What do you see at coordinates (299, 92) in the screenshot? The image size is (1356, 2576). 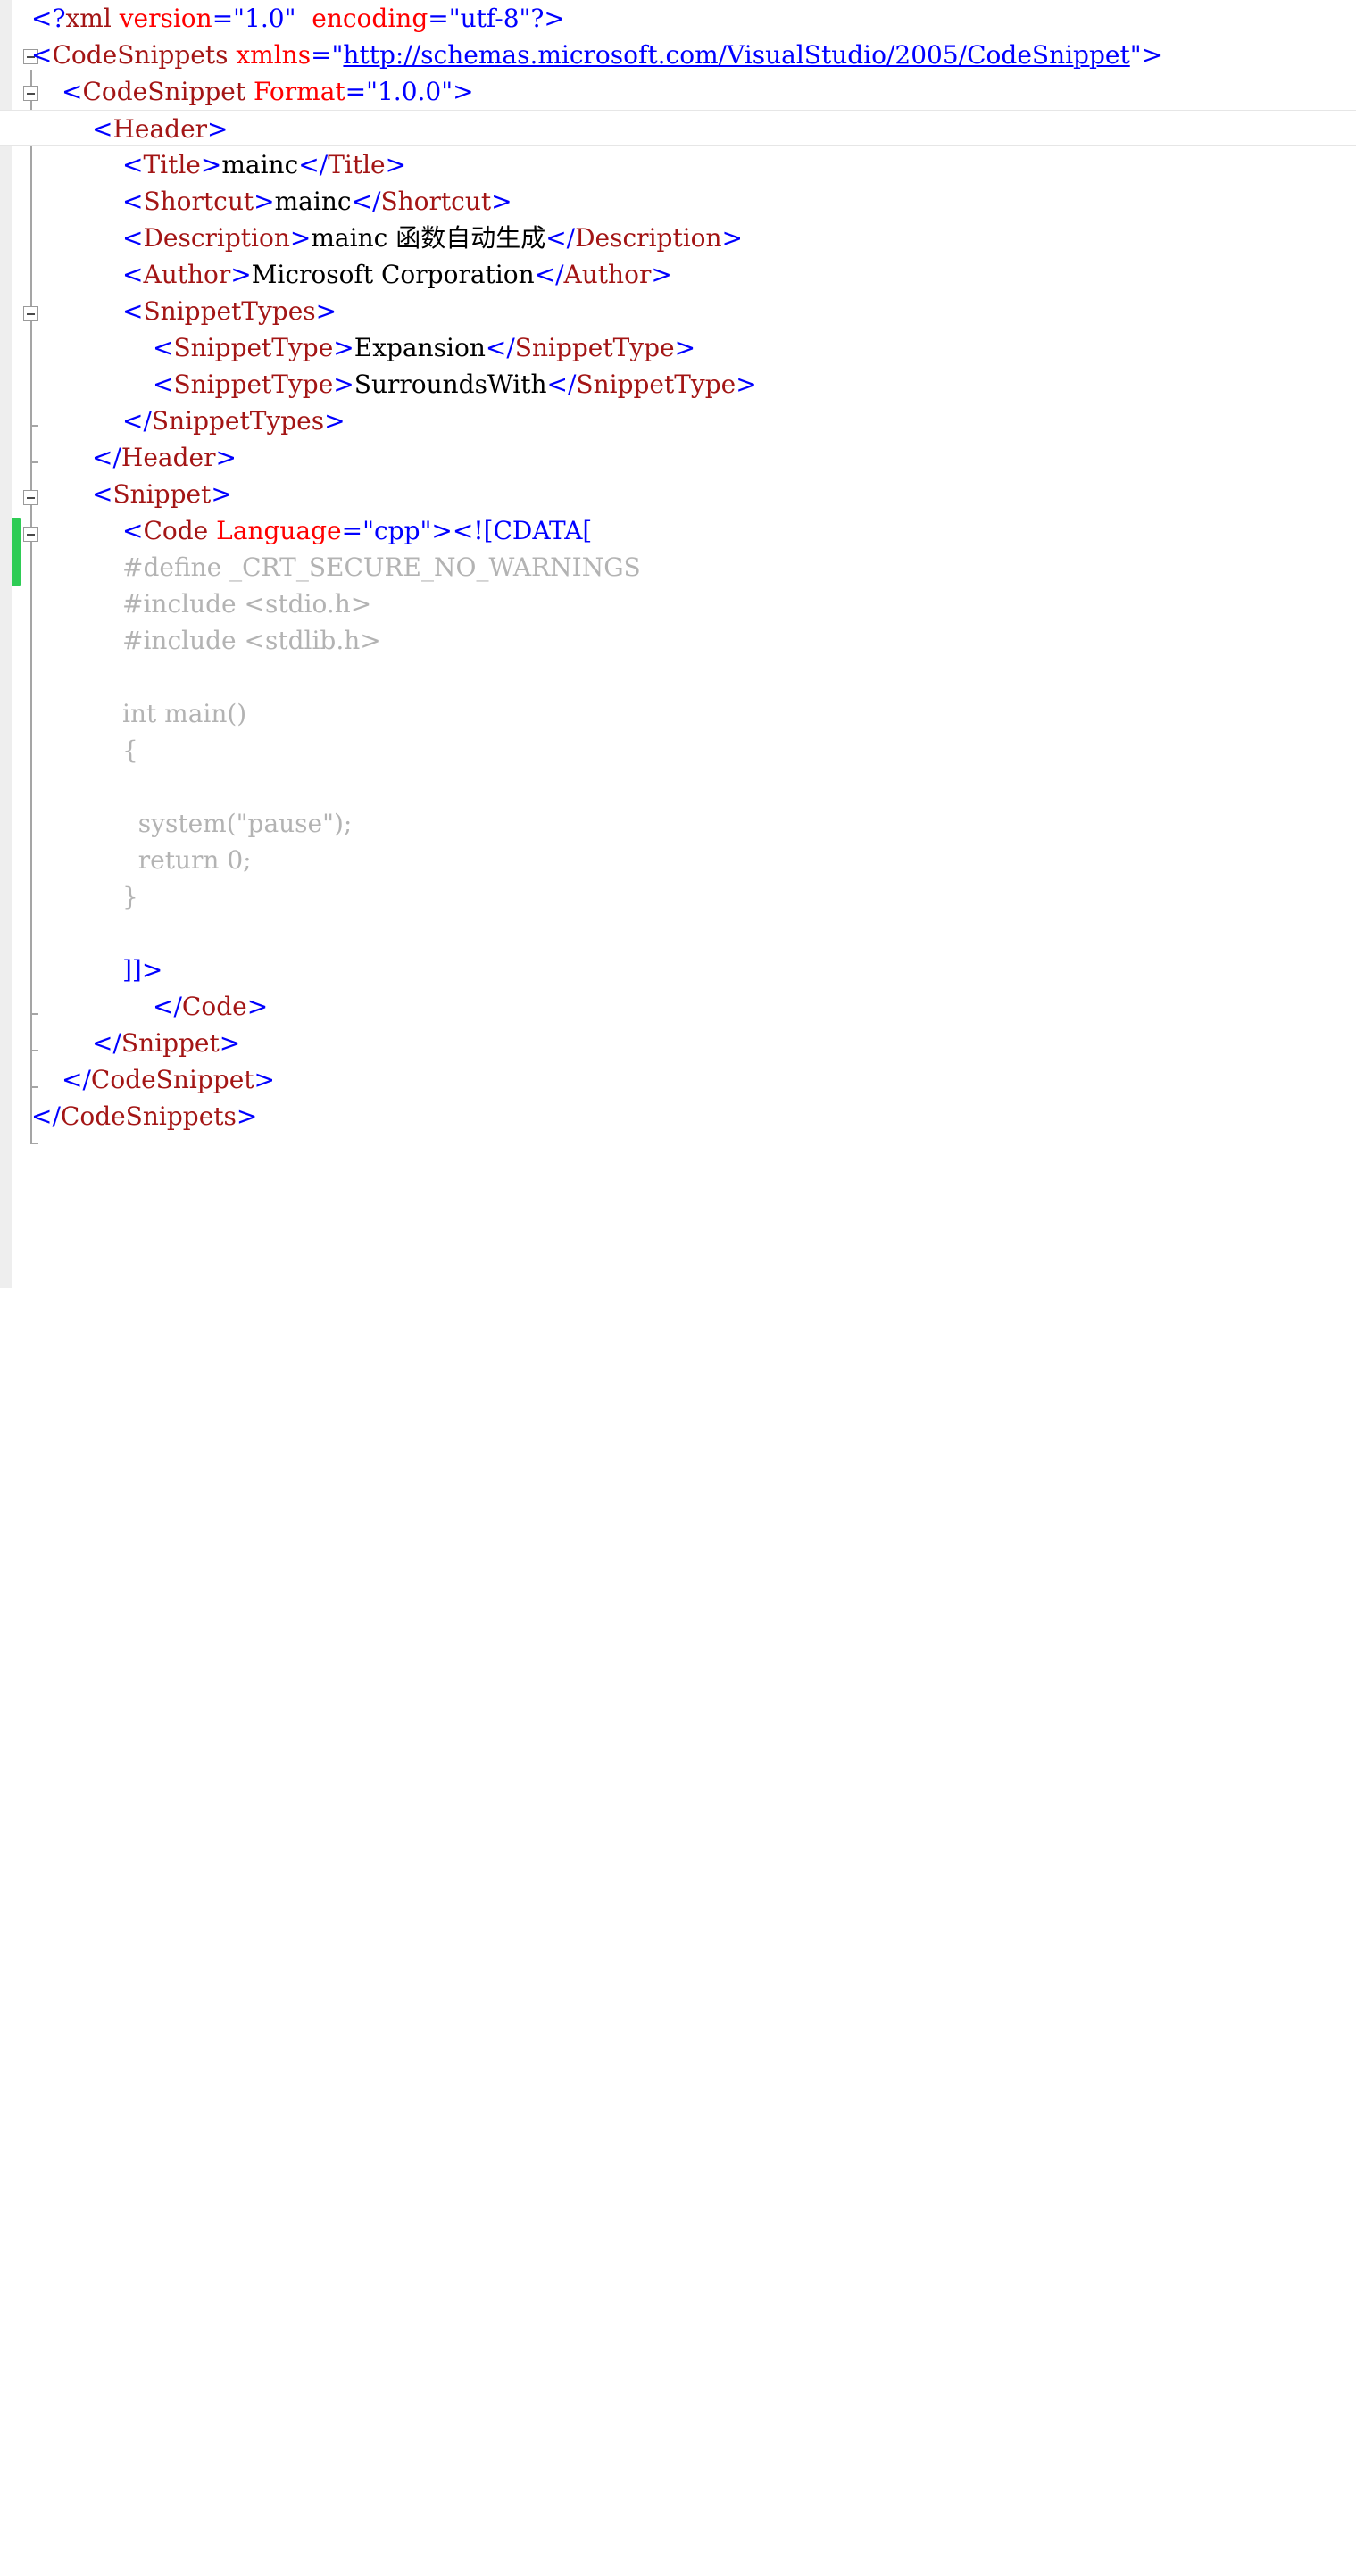 I see `attribute-name-format: Format` at bounding box center [299, 92].